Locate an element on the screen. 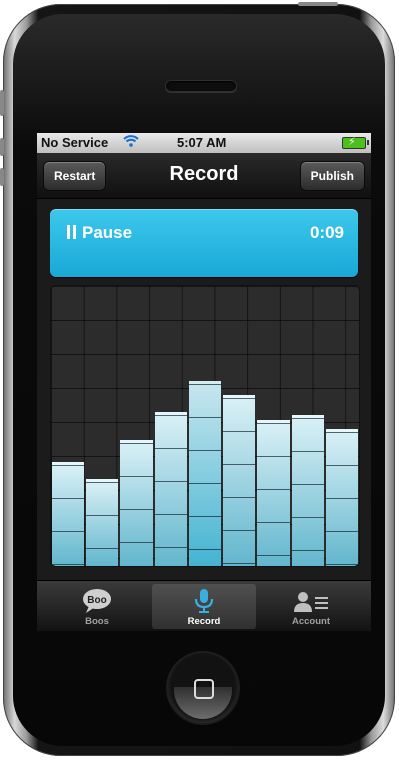  tab-account: Account is located at coordinates (311, 606).